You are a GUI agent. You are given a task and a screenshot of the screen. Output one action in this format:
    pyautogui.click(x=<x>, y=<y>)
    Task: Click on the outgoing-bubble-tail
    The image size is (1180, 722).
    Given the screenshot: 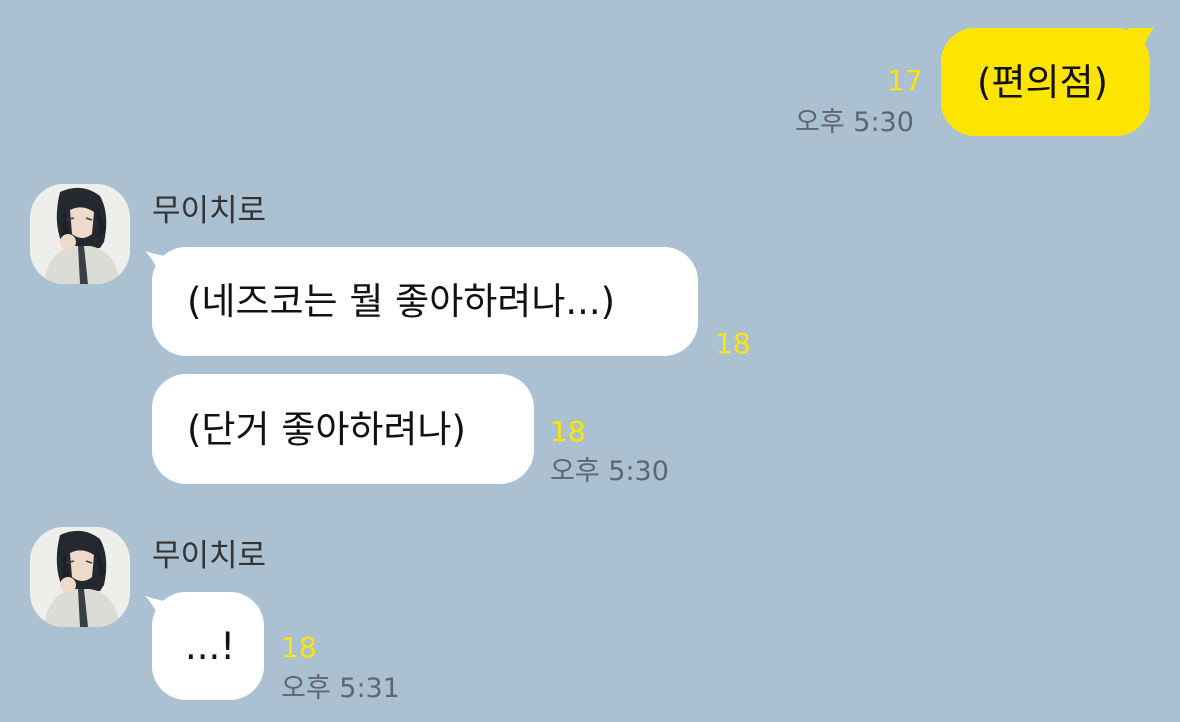 What is the action you would take?
    pyautogui.click(x=1141, y=40)
    